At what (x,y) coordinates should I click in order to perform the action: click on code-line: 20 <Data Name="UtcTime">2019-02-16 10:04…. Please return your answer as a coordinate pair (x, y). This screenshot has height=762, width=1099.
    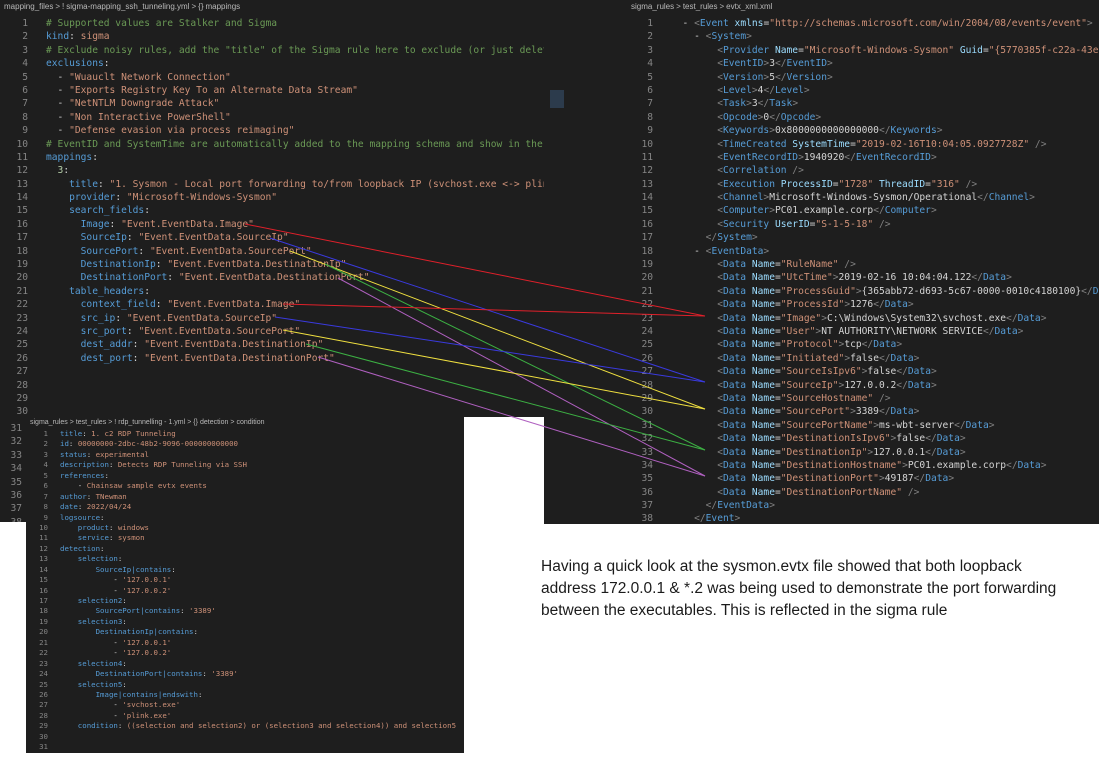
    Looking at the image, I should click on (863, 277).